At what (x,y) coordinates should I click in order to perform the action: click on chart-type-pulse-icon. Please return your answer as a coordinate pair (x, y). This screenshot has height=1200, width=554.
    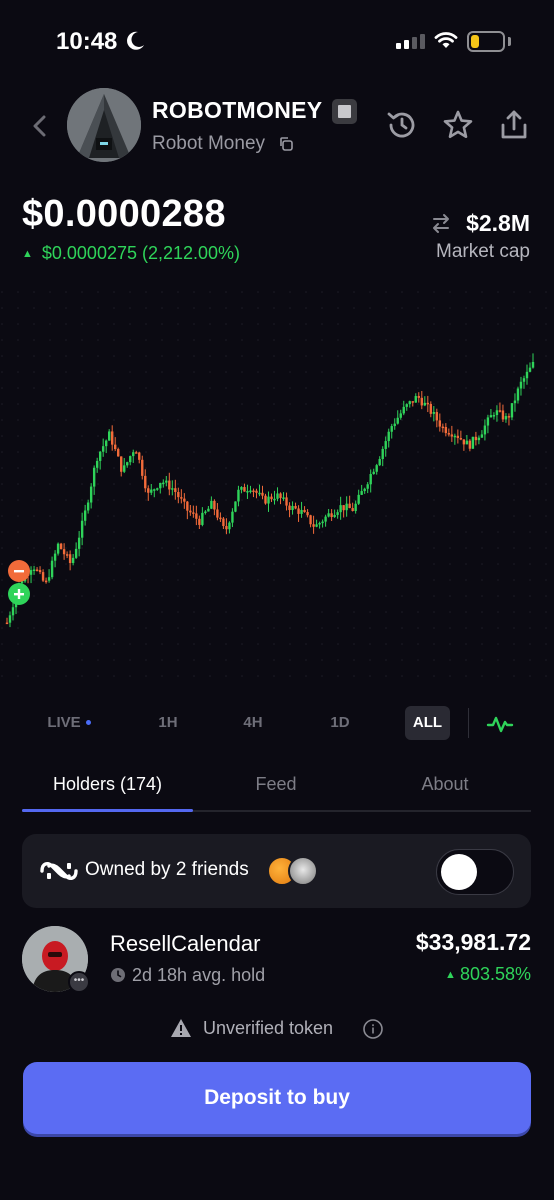
    Looking at the image, I should click on (500, 724).